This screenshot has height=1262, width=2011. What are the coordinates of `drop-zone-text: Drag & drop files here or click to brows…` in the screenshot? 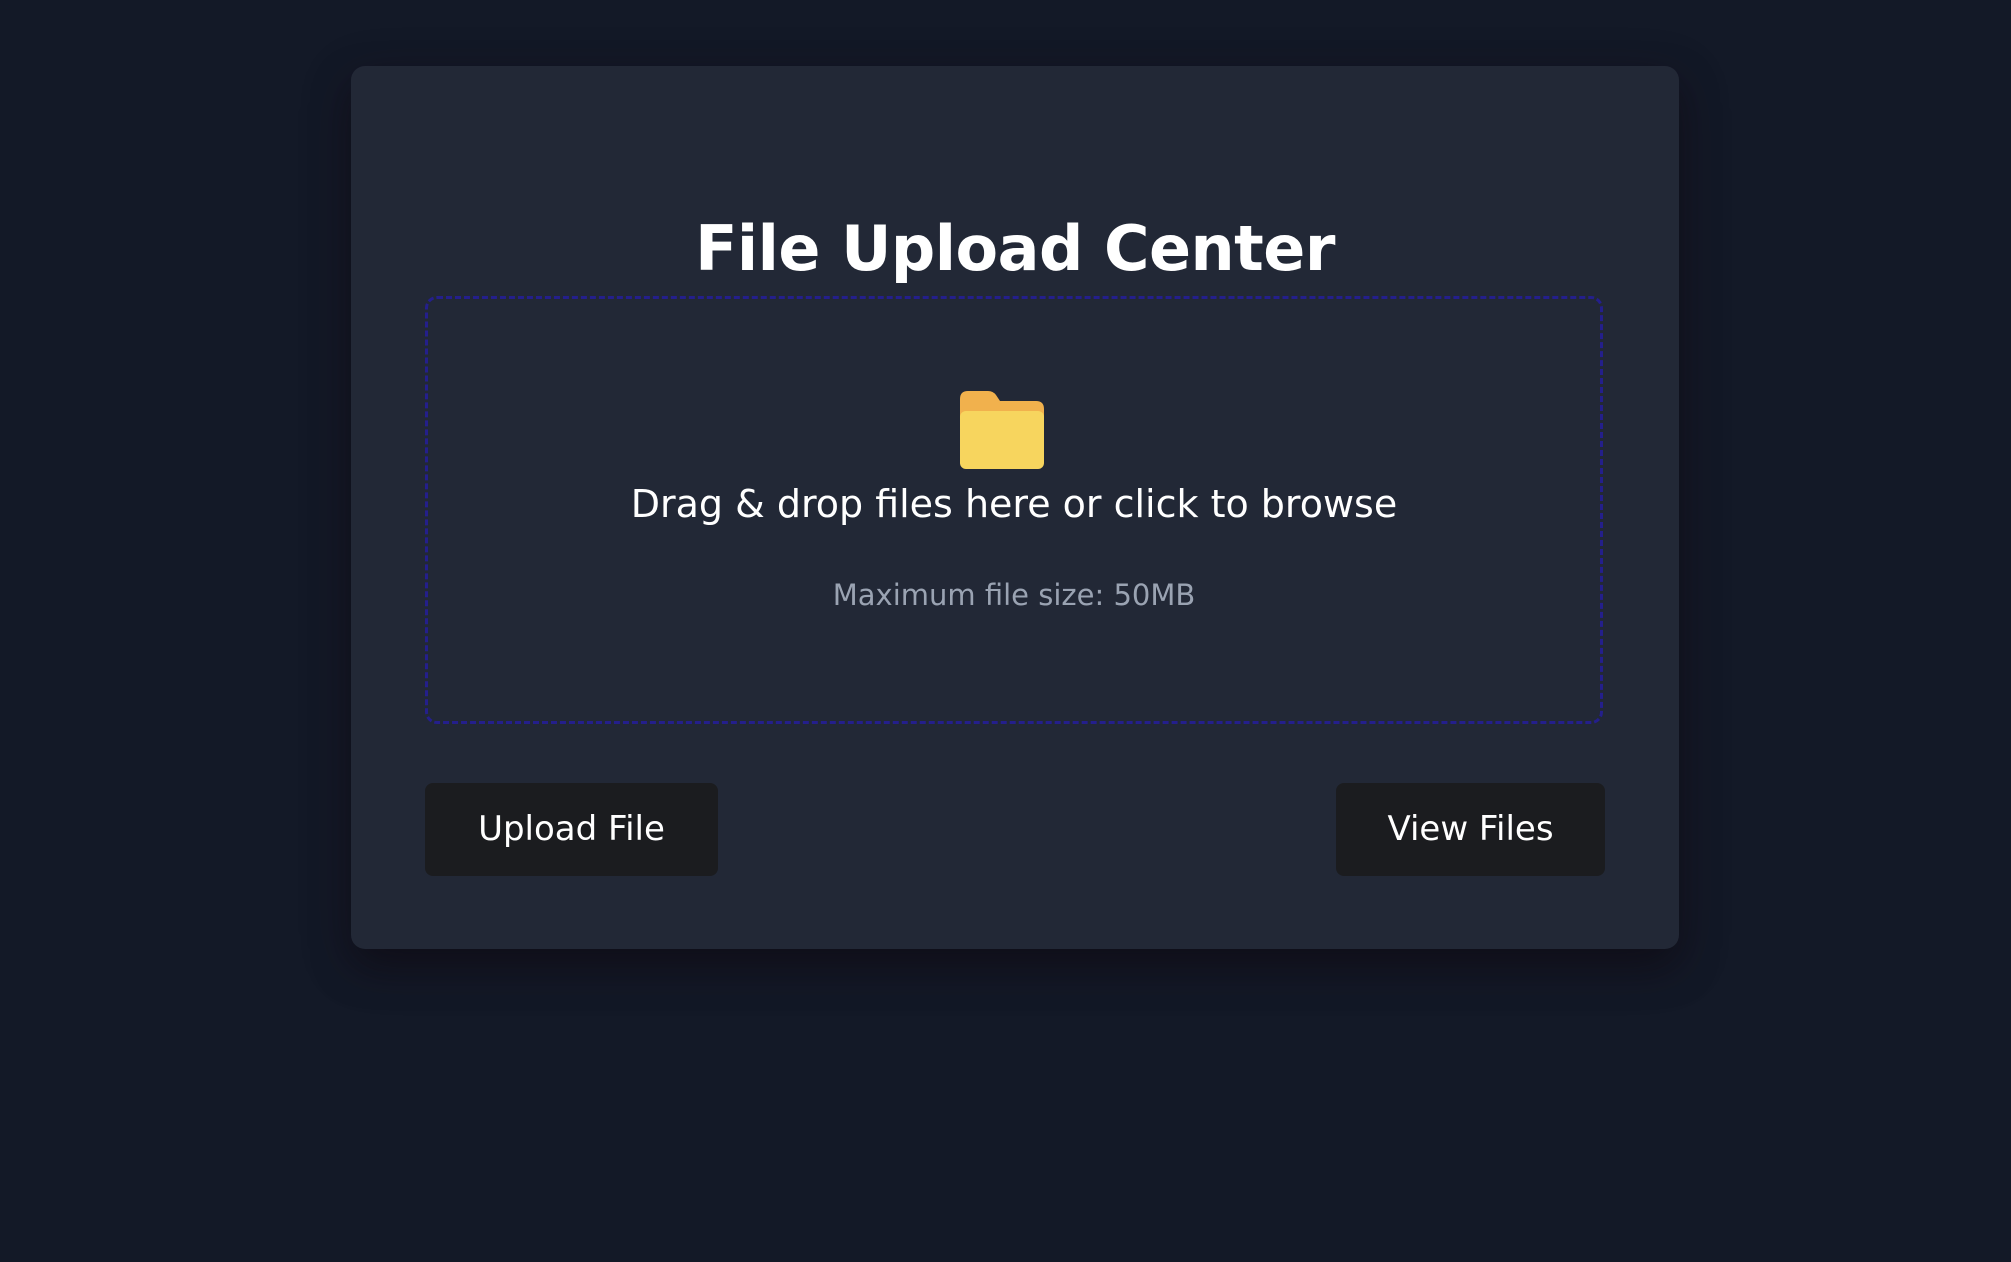 It's located at (1014, 504).